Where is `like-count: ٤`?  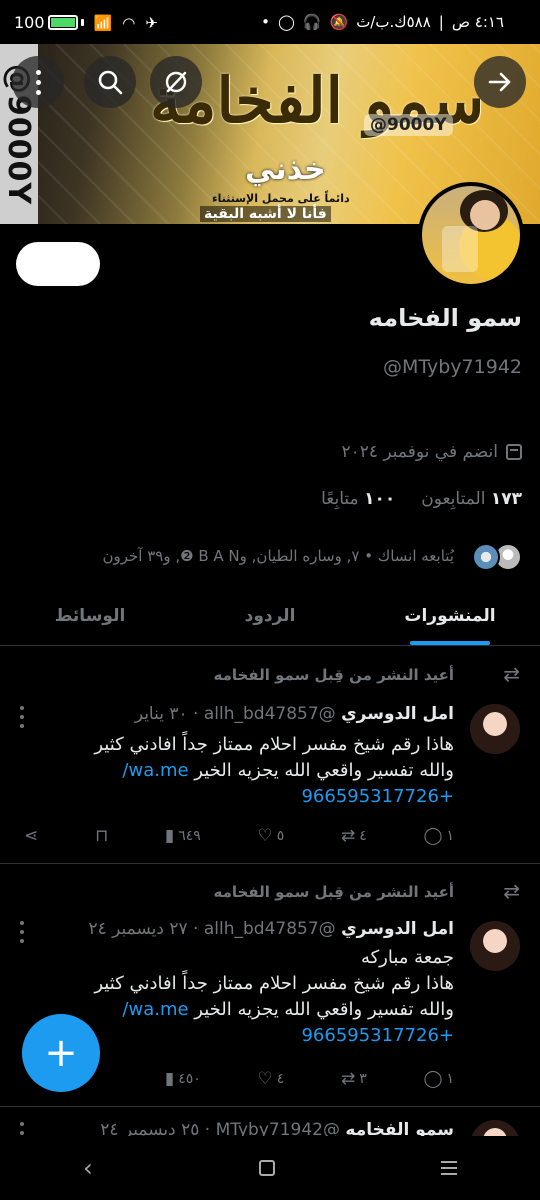
like-count: ٤ is located at coordinates (280, 1079).